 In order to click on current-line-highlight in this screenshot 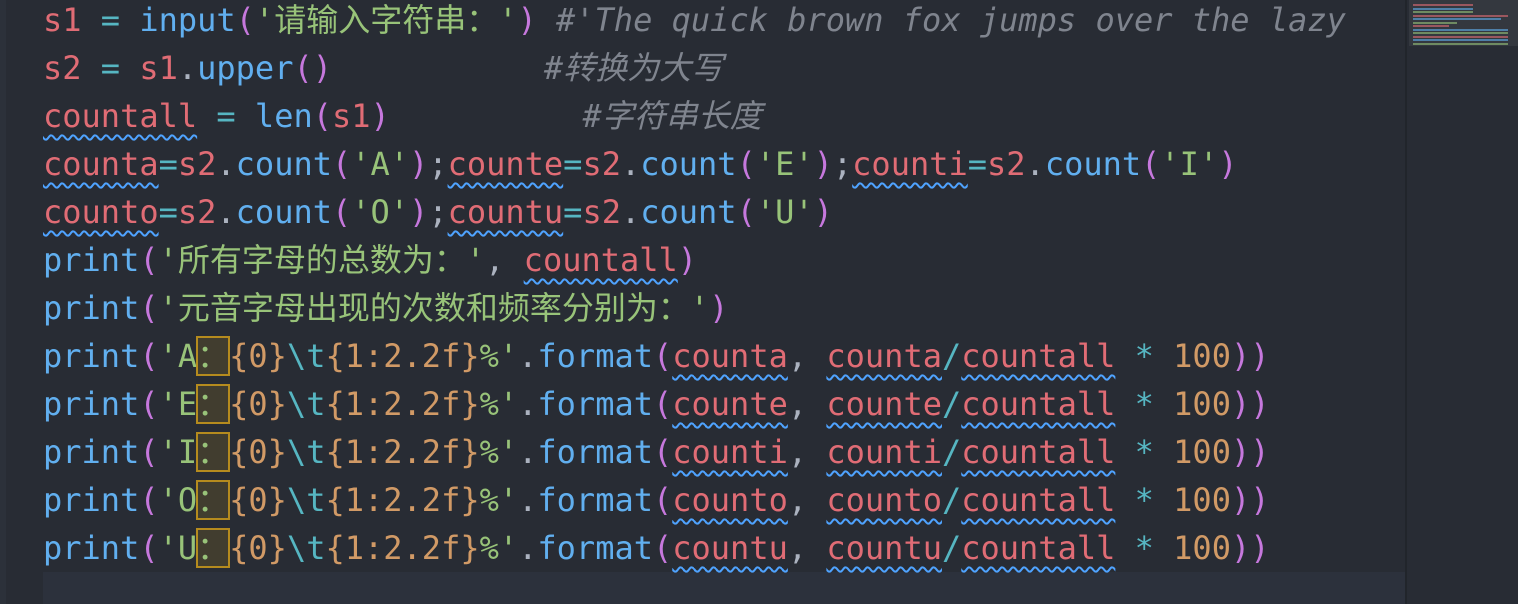, I will do `click(724, 588)`.